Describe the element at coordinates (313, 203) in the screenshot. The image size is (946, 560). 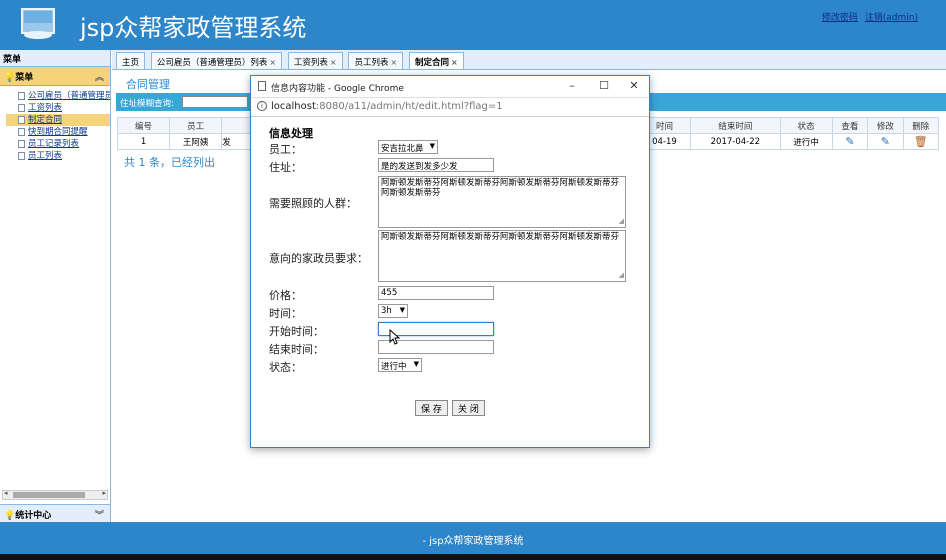
I see `care-label: 需要照顾的人群：` at that location.